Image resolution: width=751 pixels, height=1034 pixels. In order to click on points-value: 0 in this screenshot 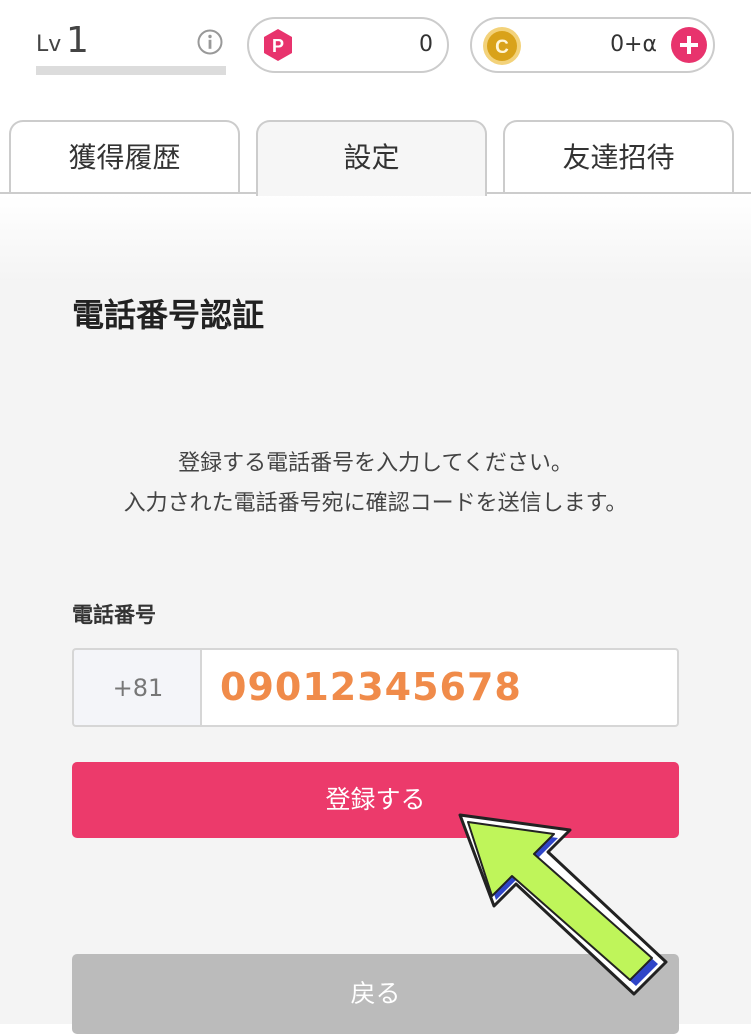, I will do `click(426, 44)`.